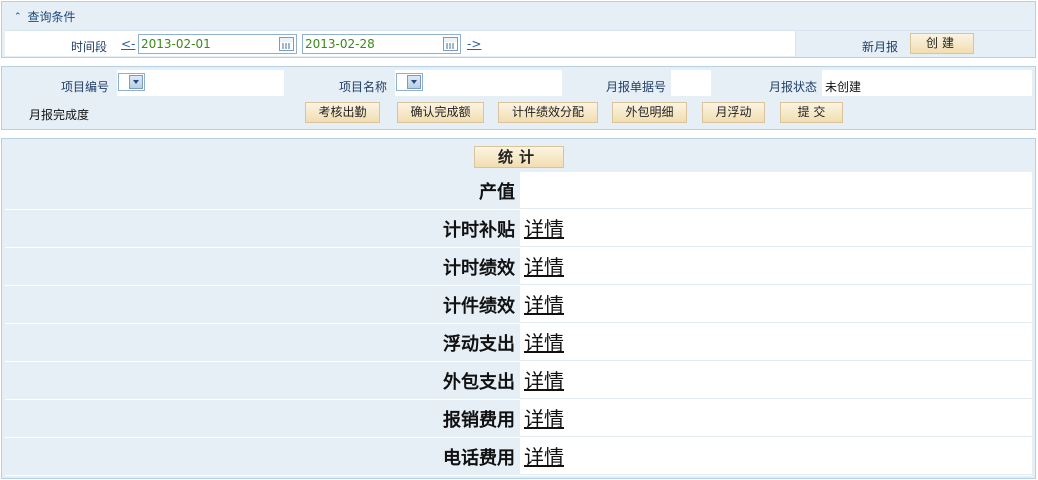 Image resolution: width=1038 pixels, height=480 pixels. I want to click on date-range-row: 时间段 <- 2013-02-01 2013-02-28 -> 新月报 创建, so click(518, 43).